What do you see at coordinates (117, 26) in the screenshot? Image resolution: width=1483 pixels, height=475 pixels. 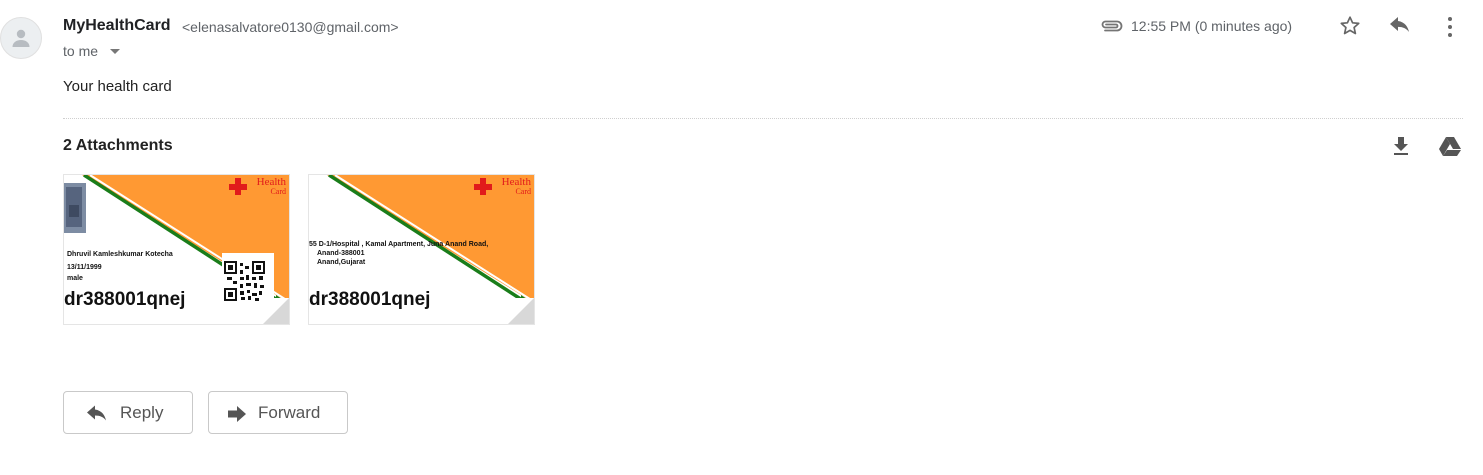 I see `sender-name: MyHealthCard` at bounding box center [117, 26].